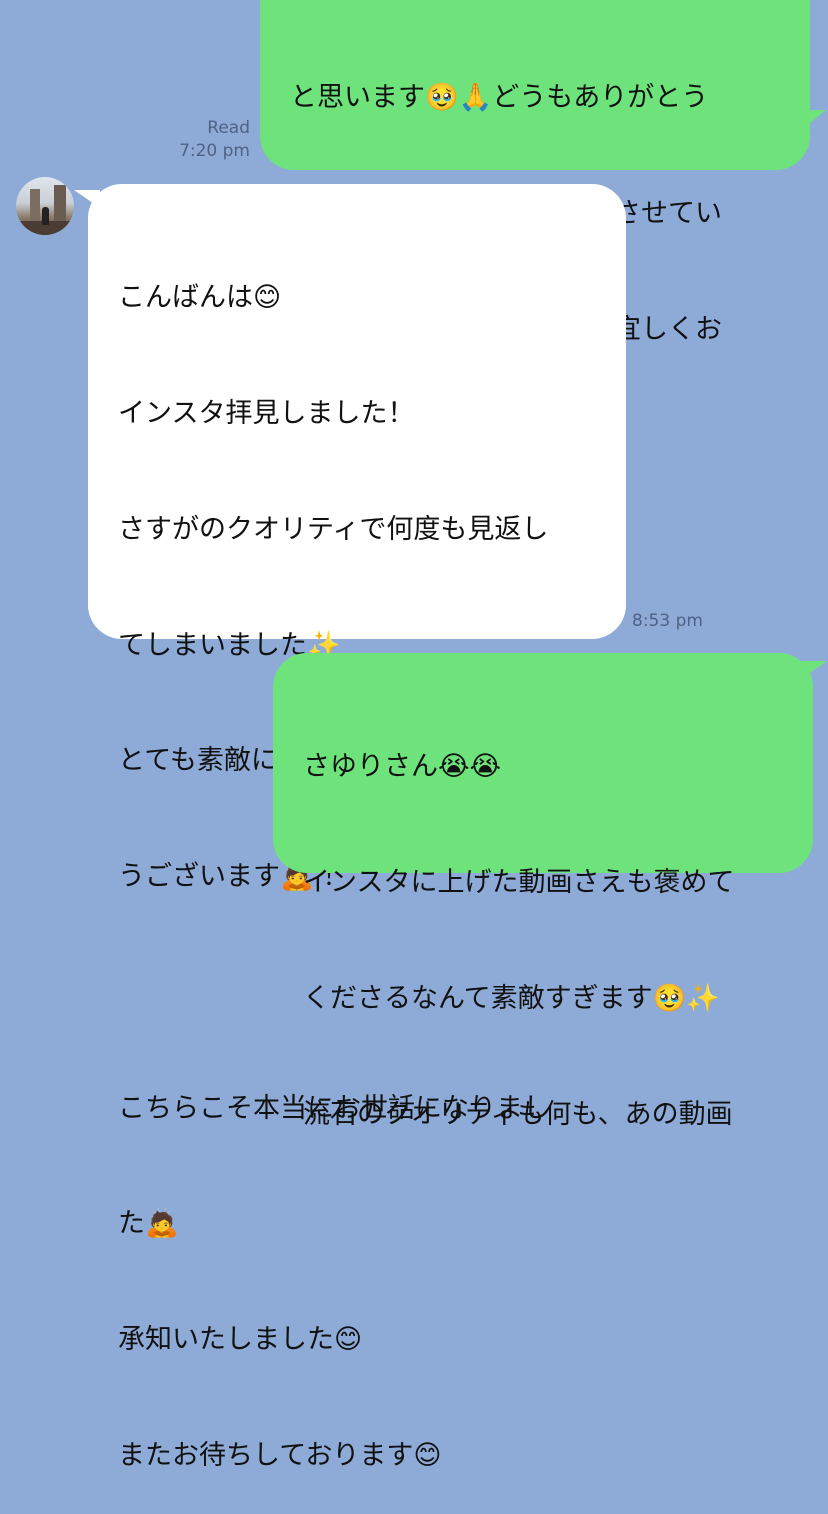 This screenshot has width=828, height=1514. What do you see at coordinates (667, 621) in the screenshot?
I see `message-timestamp: 8:53 pm` at bounding box center [667, 621].